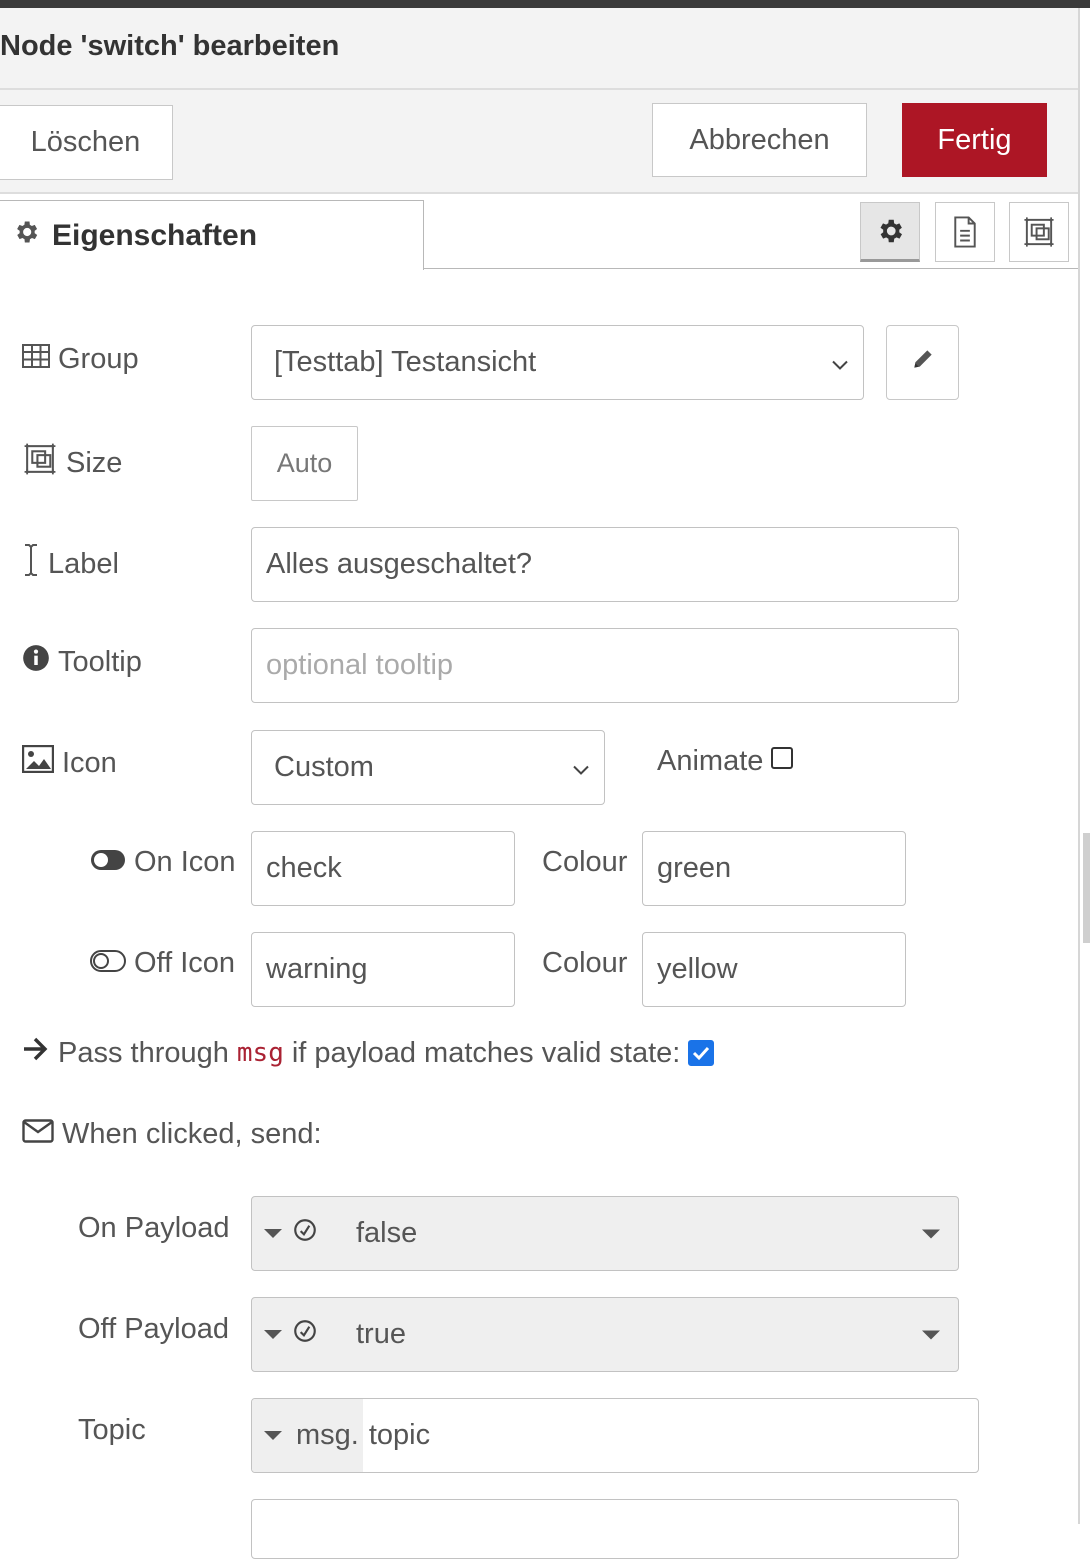 This screenshot has height=1559, width=1090. Describe the element at coordinates (605, 564) in the screenshot. I see `label-input: Alles ausgeschaltet?` at that location.